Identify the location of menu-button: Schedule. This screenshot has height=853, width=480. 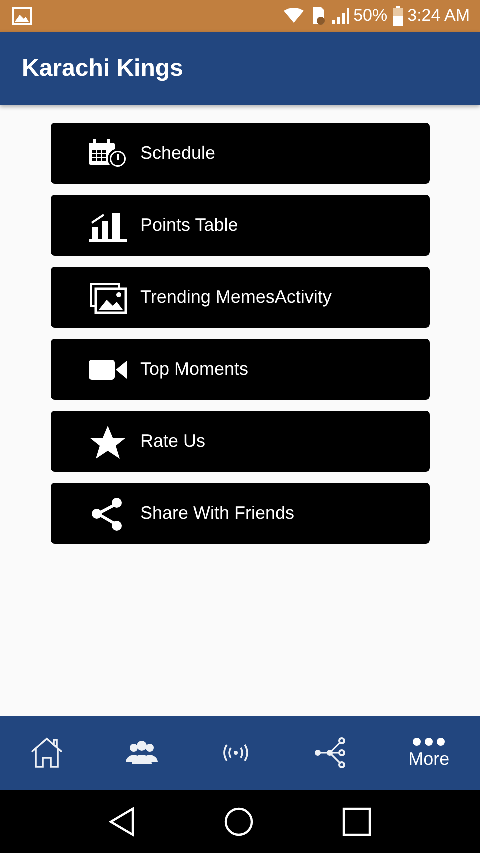
(240, 153).